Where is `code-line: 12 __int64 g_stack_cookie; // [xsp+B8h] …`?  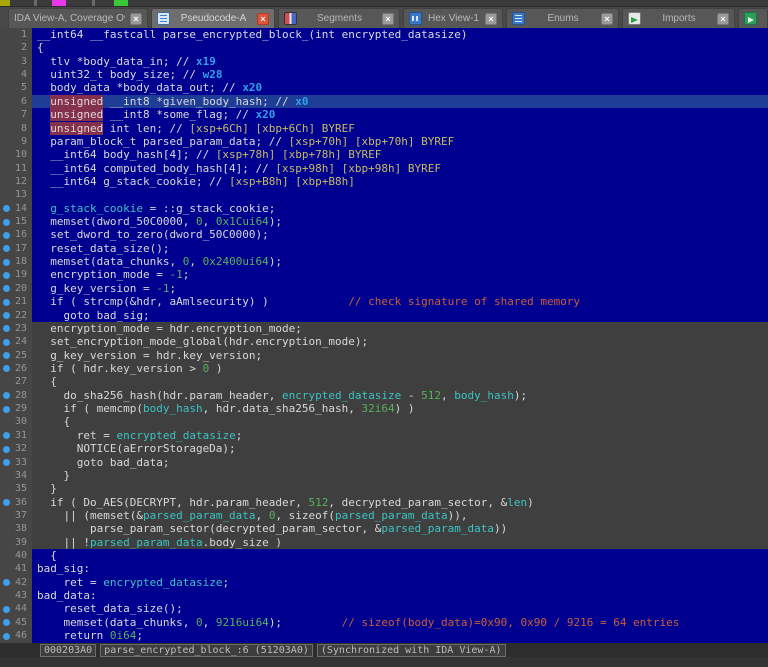 code-line: 12 __int64 g_stack_cookie; // [xsp+B8h] … is located at coordinates (384, 181).